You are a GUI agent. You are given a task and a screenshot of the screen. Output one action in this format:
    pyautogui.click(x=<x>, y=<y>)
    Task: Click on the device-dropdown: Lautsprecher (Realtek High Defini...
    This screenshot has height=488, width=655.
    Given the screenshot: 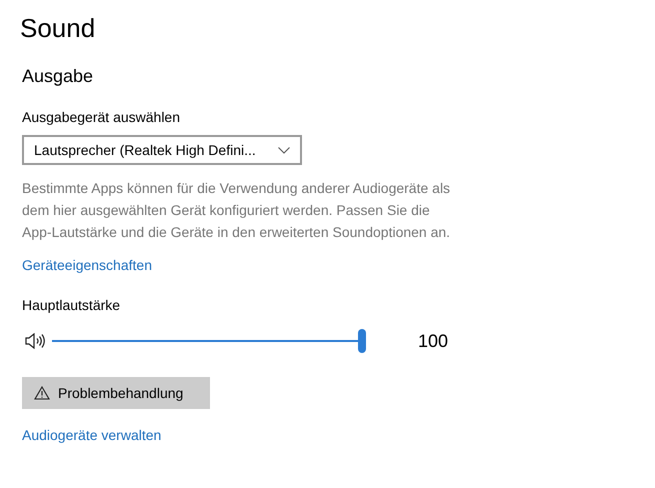 What is the action you would take?
    pyautogui.click(x=162, y=150)
    